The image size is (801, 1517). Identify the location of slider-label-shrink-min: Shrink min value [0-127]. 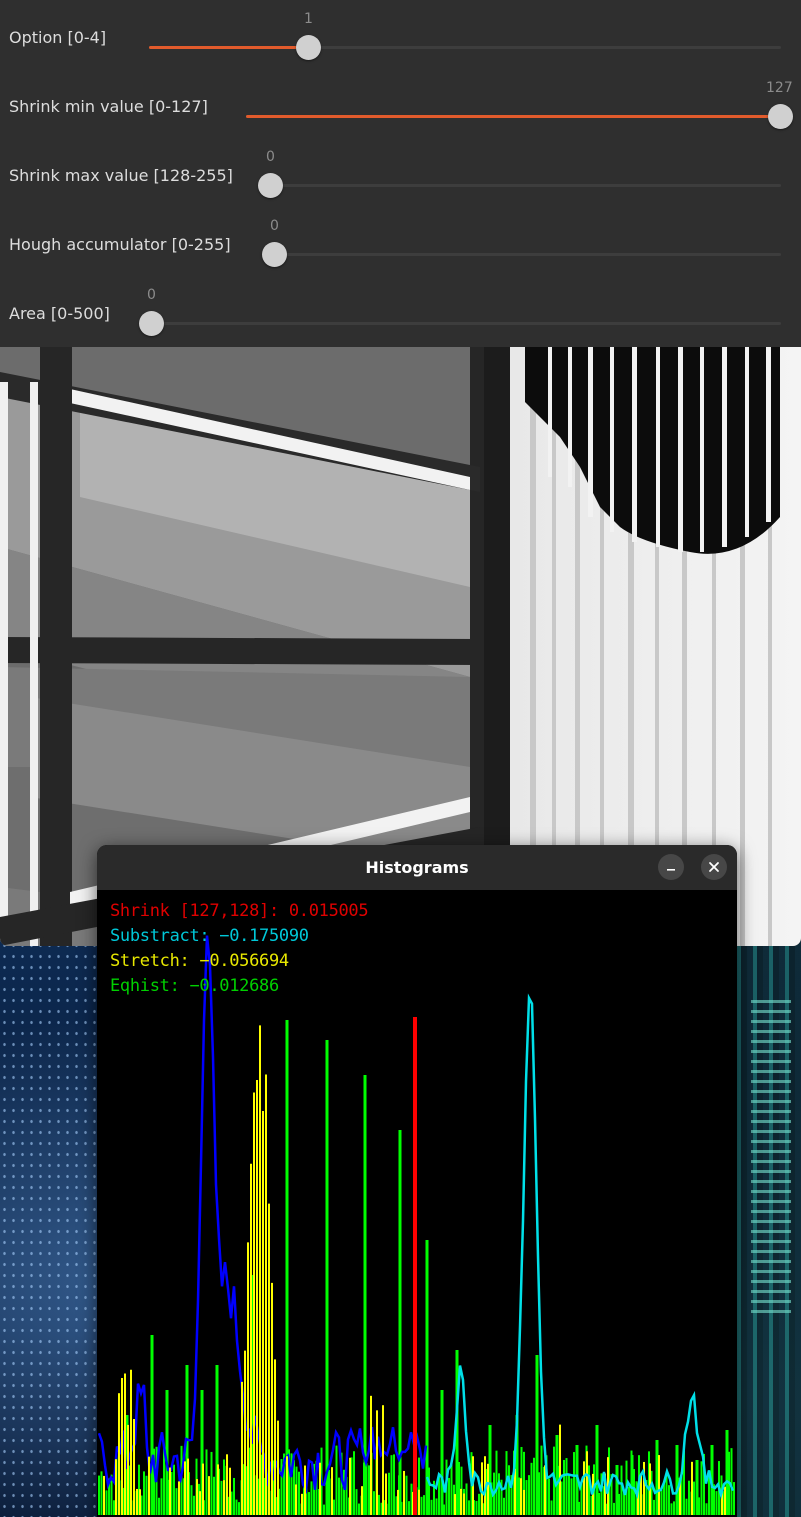
(108, 106).